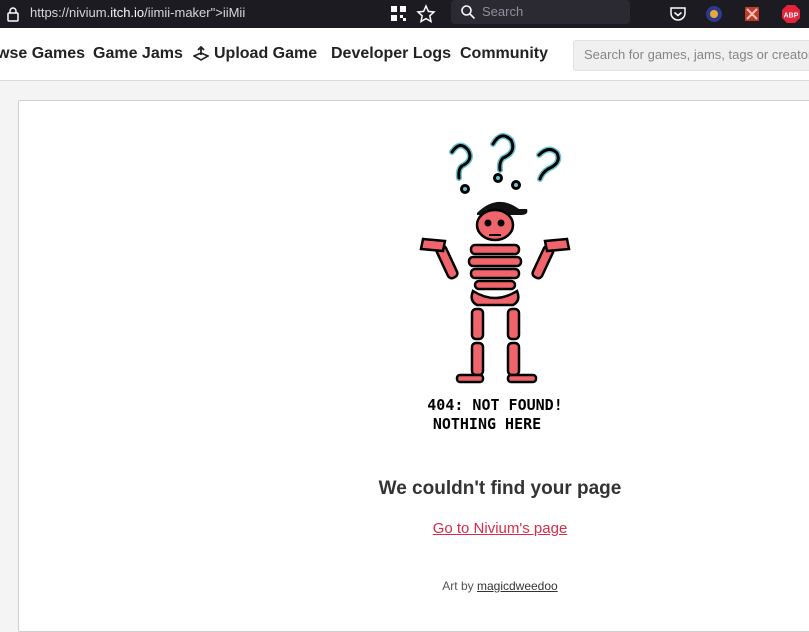  What do you see at coordinates (399, 14) in the screenshot?
I see `qr-code-icon` at bounding box center [399, 14].